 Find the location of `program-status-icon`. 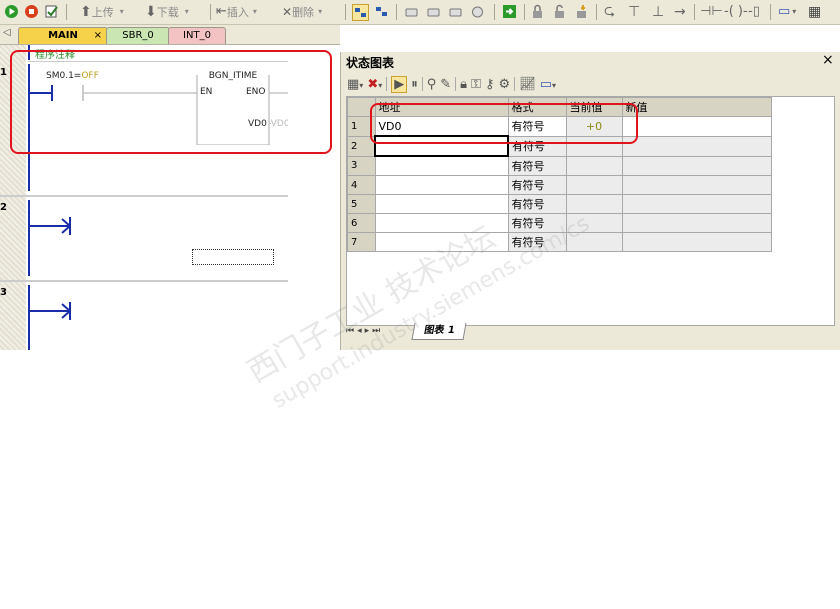

program-status-icon is located at coordinates (360, 12).